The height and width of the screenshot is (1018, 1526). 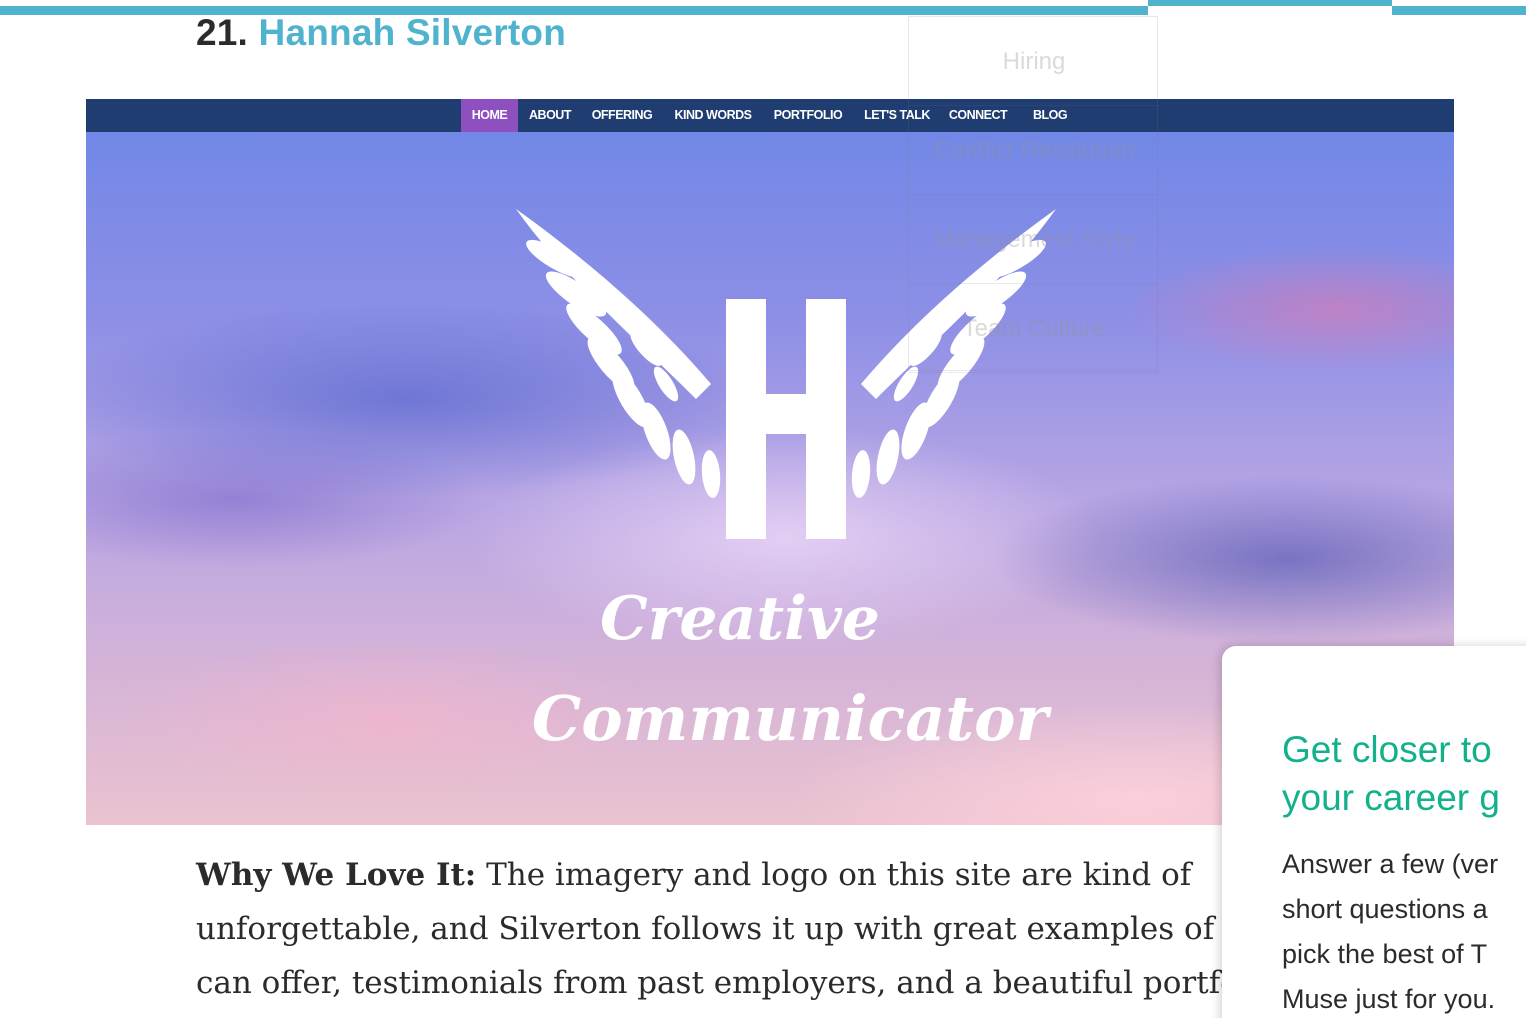 I want to click on top-bar-segment-left, so click(x=574, y=10).